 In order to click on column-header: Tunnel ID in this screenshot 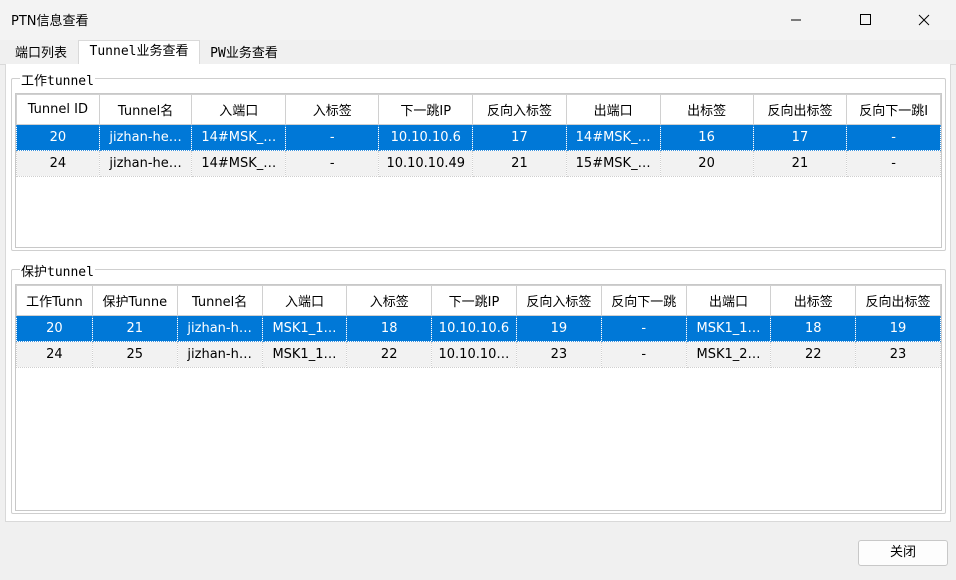, I will do `click(58, 109)`.